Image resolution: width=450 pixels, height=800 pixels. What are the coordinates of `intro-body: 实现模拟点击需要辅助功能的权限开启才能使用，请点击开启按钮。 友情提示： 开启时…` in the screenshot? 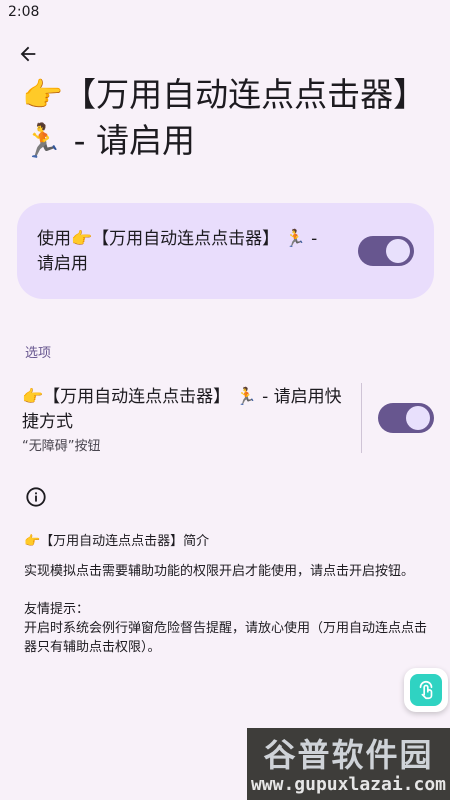 It's located at (226, 609).